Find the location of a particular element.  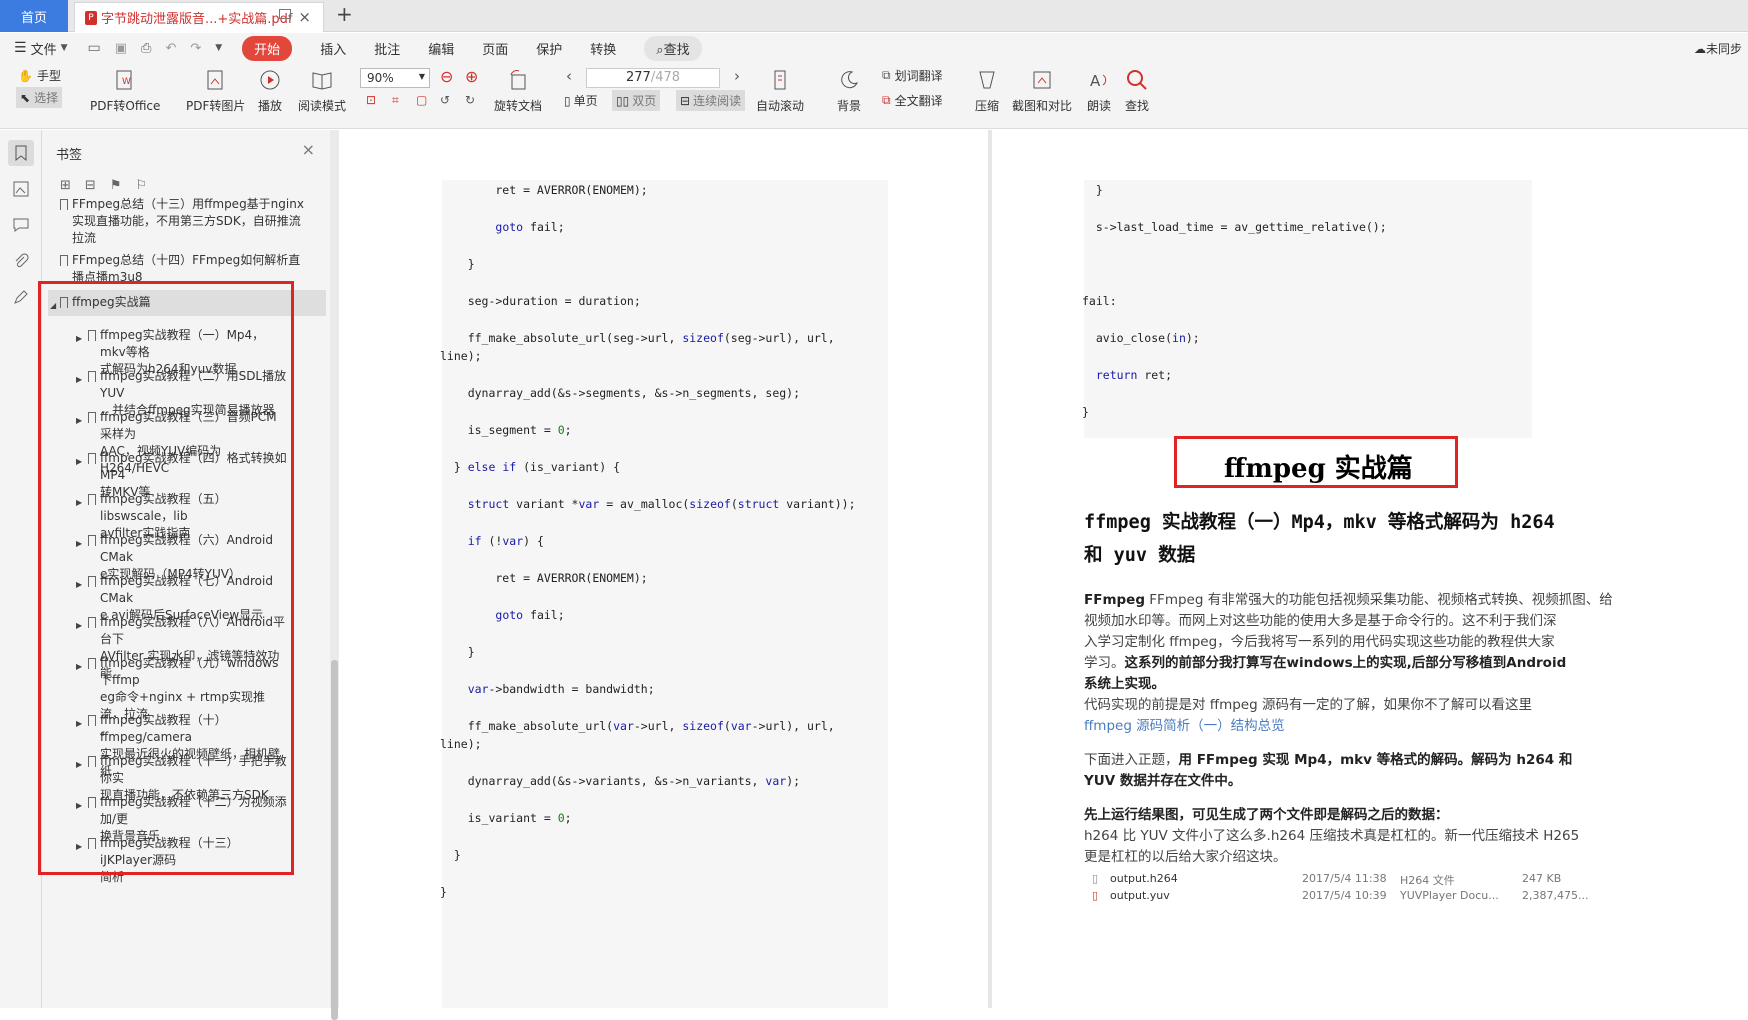

pdf-to-office-icon: W is located at coordinates (125, 80).